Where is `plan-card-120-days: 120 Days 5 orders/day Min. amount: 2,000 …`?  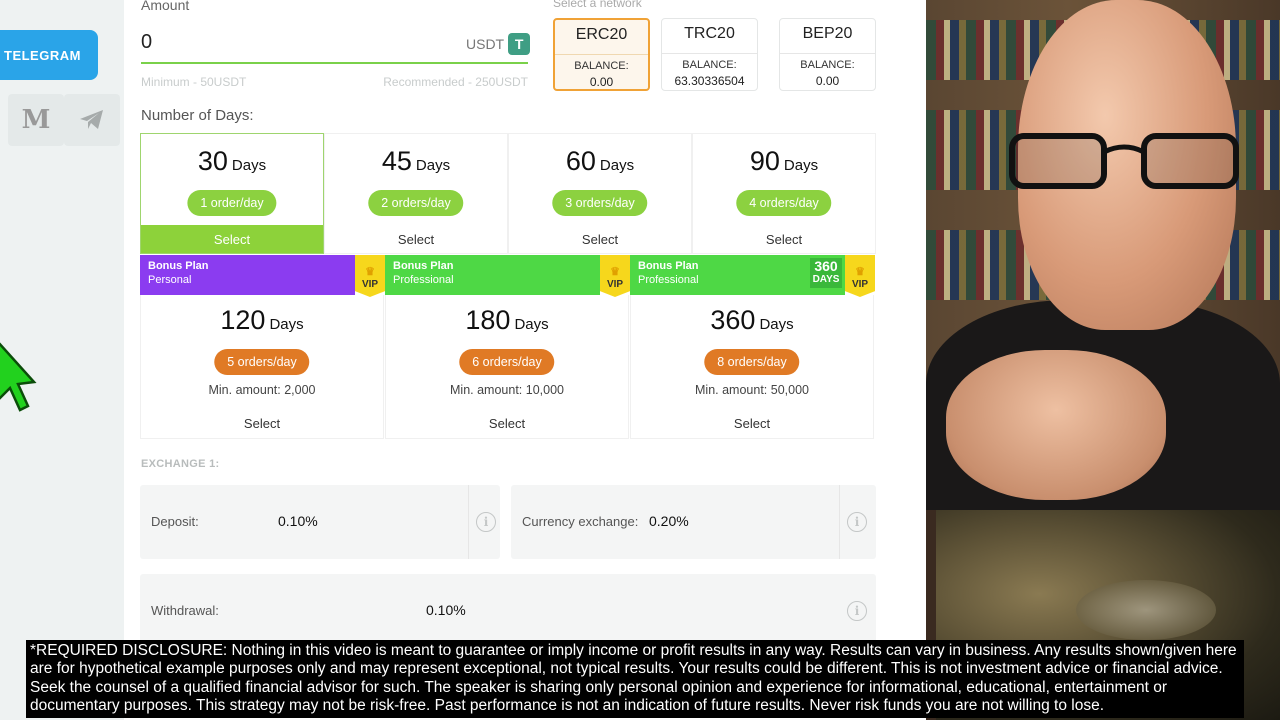
plan-card-120-days: 120 Days 5 orders/day Min. amount: 2,000 … is located at coordinates (262, 367).